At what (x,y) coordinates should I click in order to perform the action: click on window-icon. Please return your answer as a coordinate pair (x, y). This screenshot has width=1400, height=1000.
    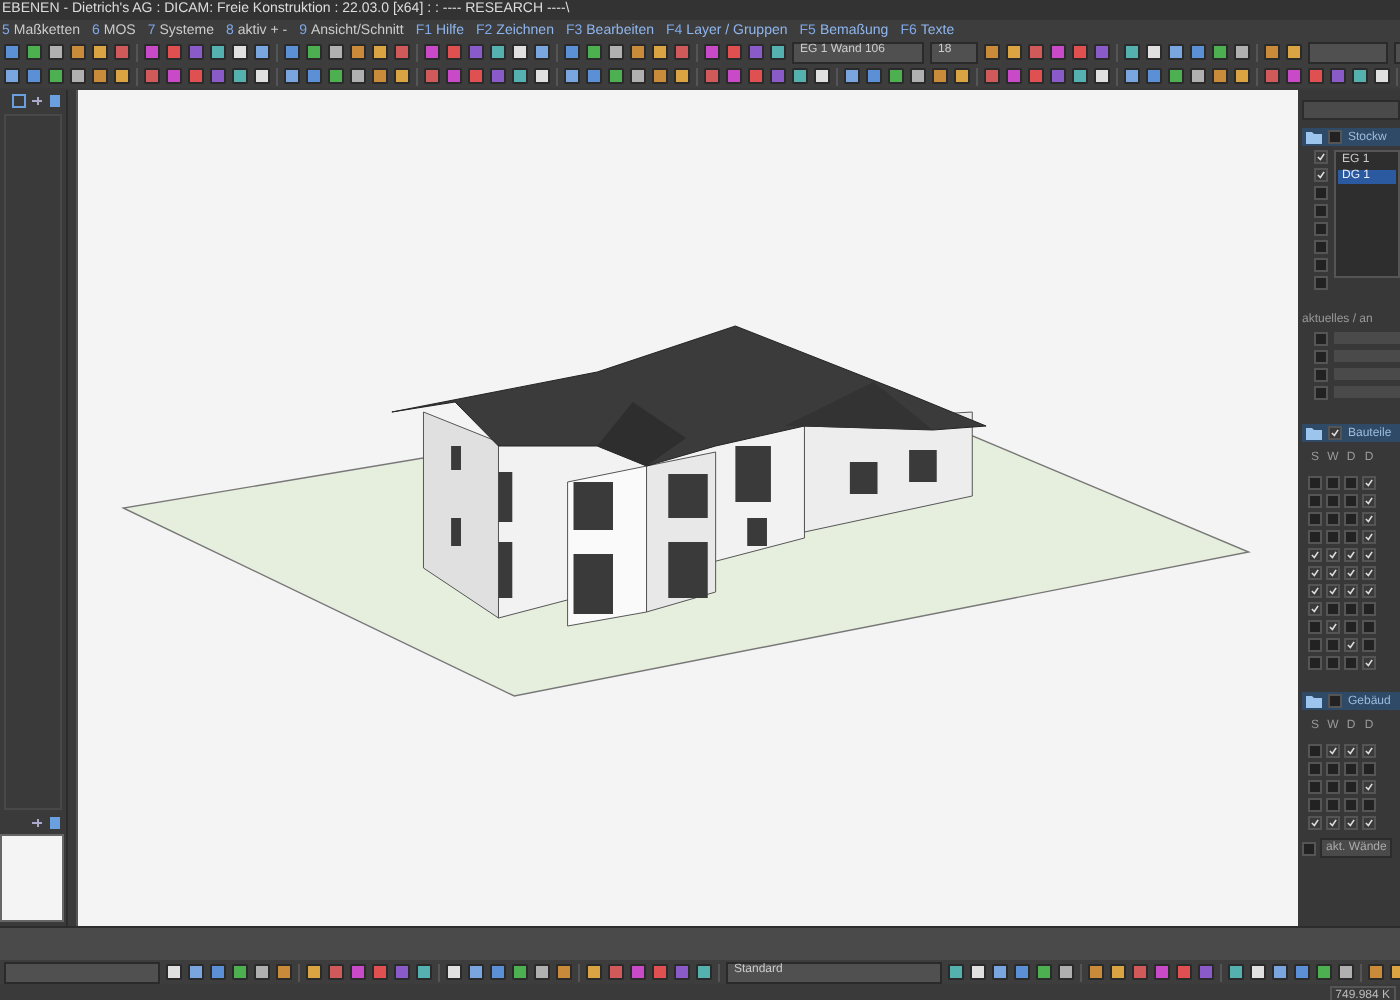
    Looking at the image, I should click on (19, 101).